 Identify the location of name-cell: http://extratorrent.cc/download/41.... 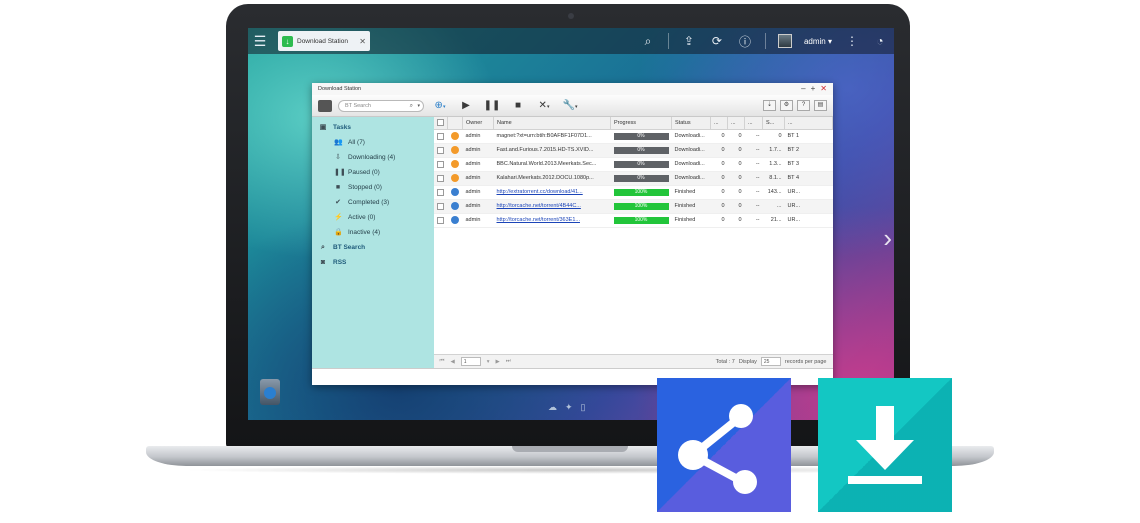
(552, 192).